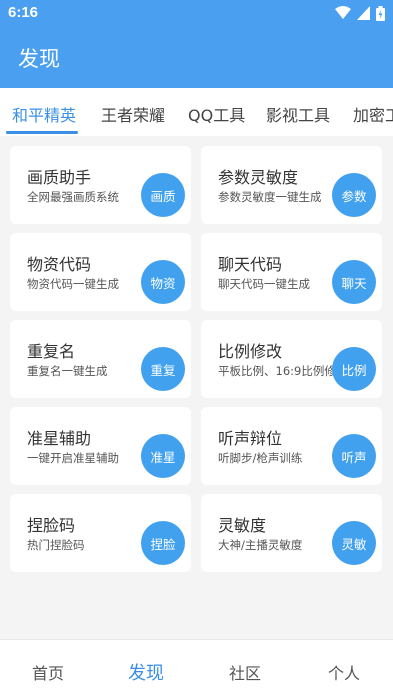  I want to click on card-wuzi: 物资代码 物资代码一键生成 物资, so click(100, 272).